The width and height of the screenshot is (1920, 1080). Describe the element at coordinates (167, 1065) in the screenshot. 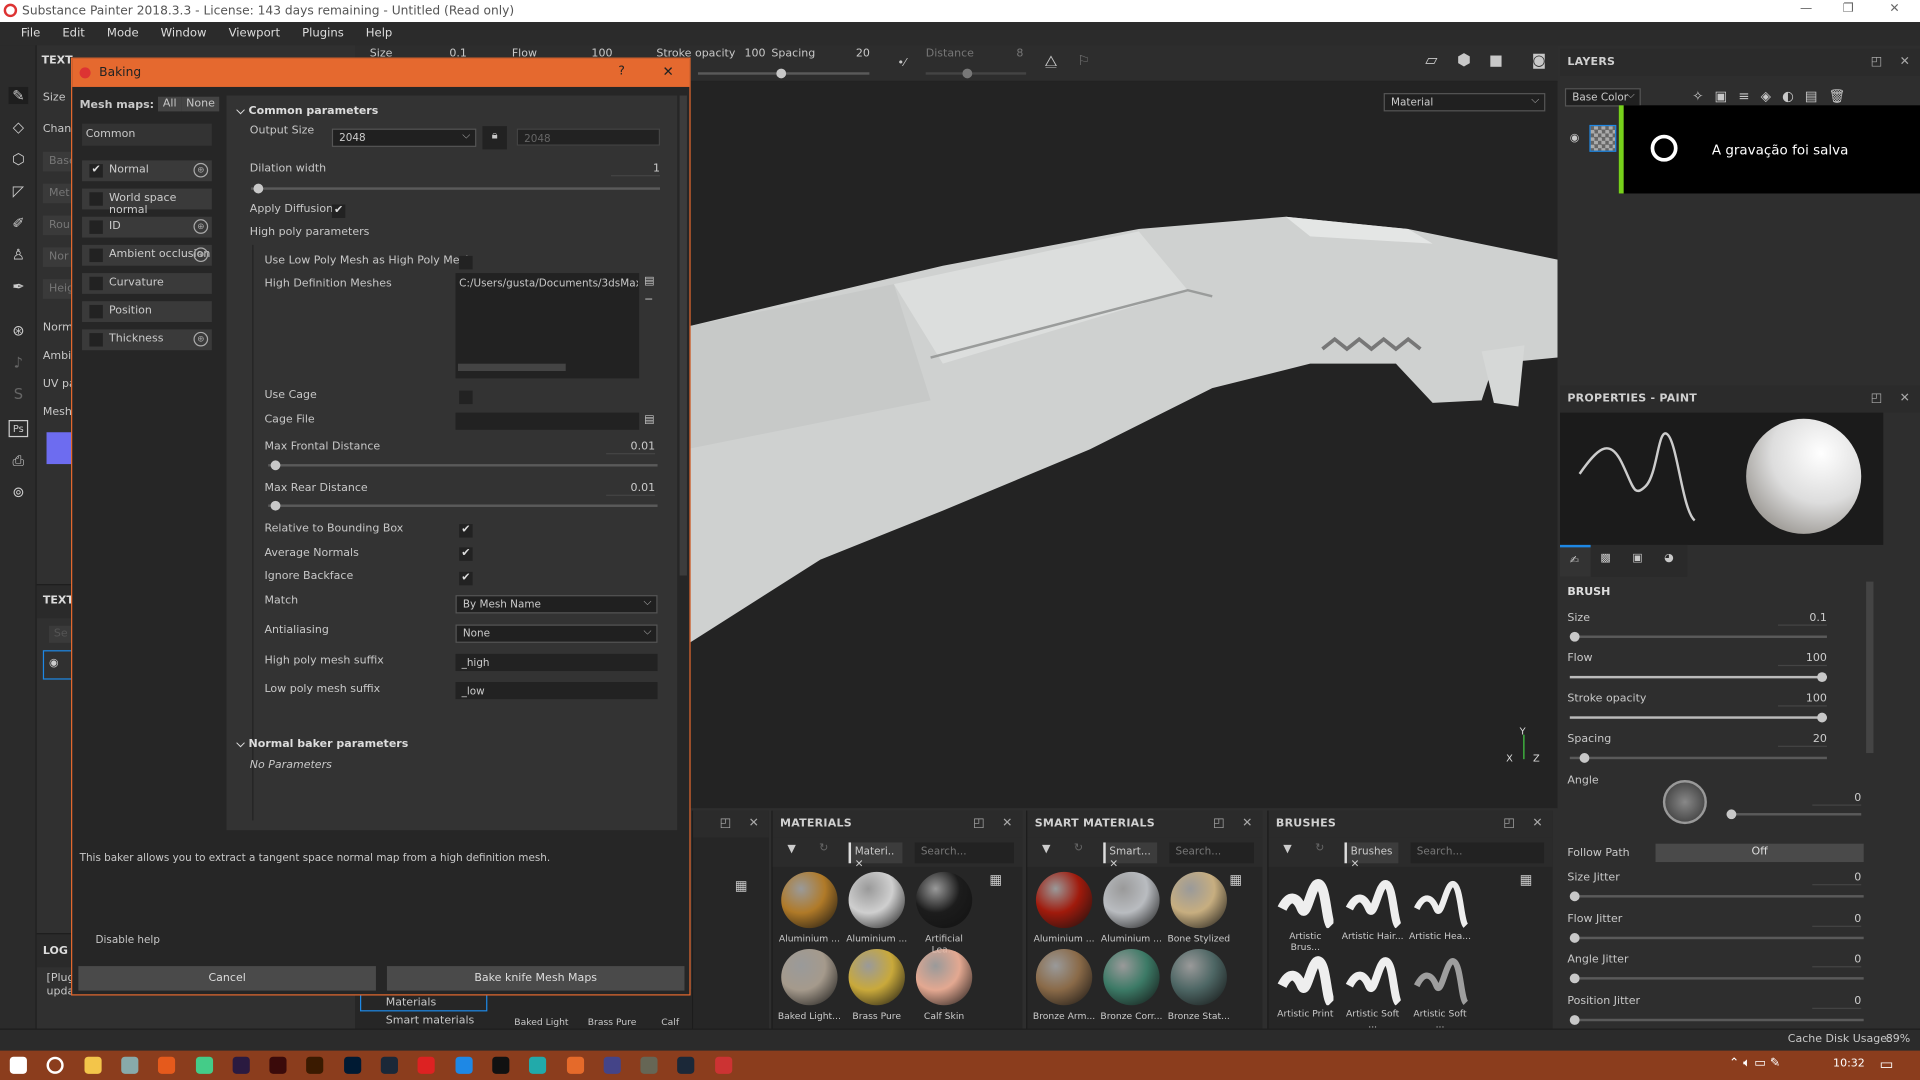

I see `taskbar-origin-icon` at that location.